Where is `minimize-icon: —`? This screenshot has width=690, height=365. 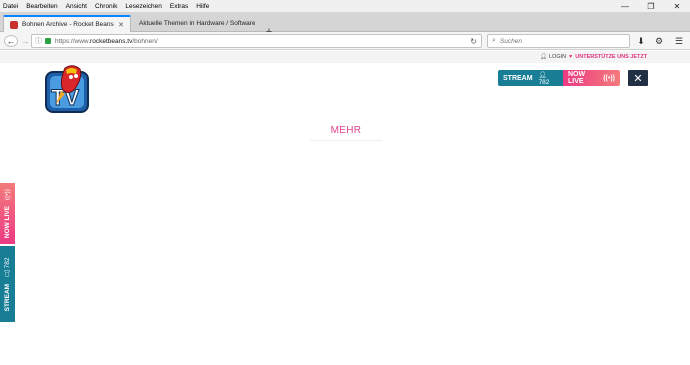
minimize-icon: — is located at coordinates (625, 6).